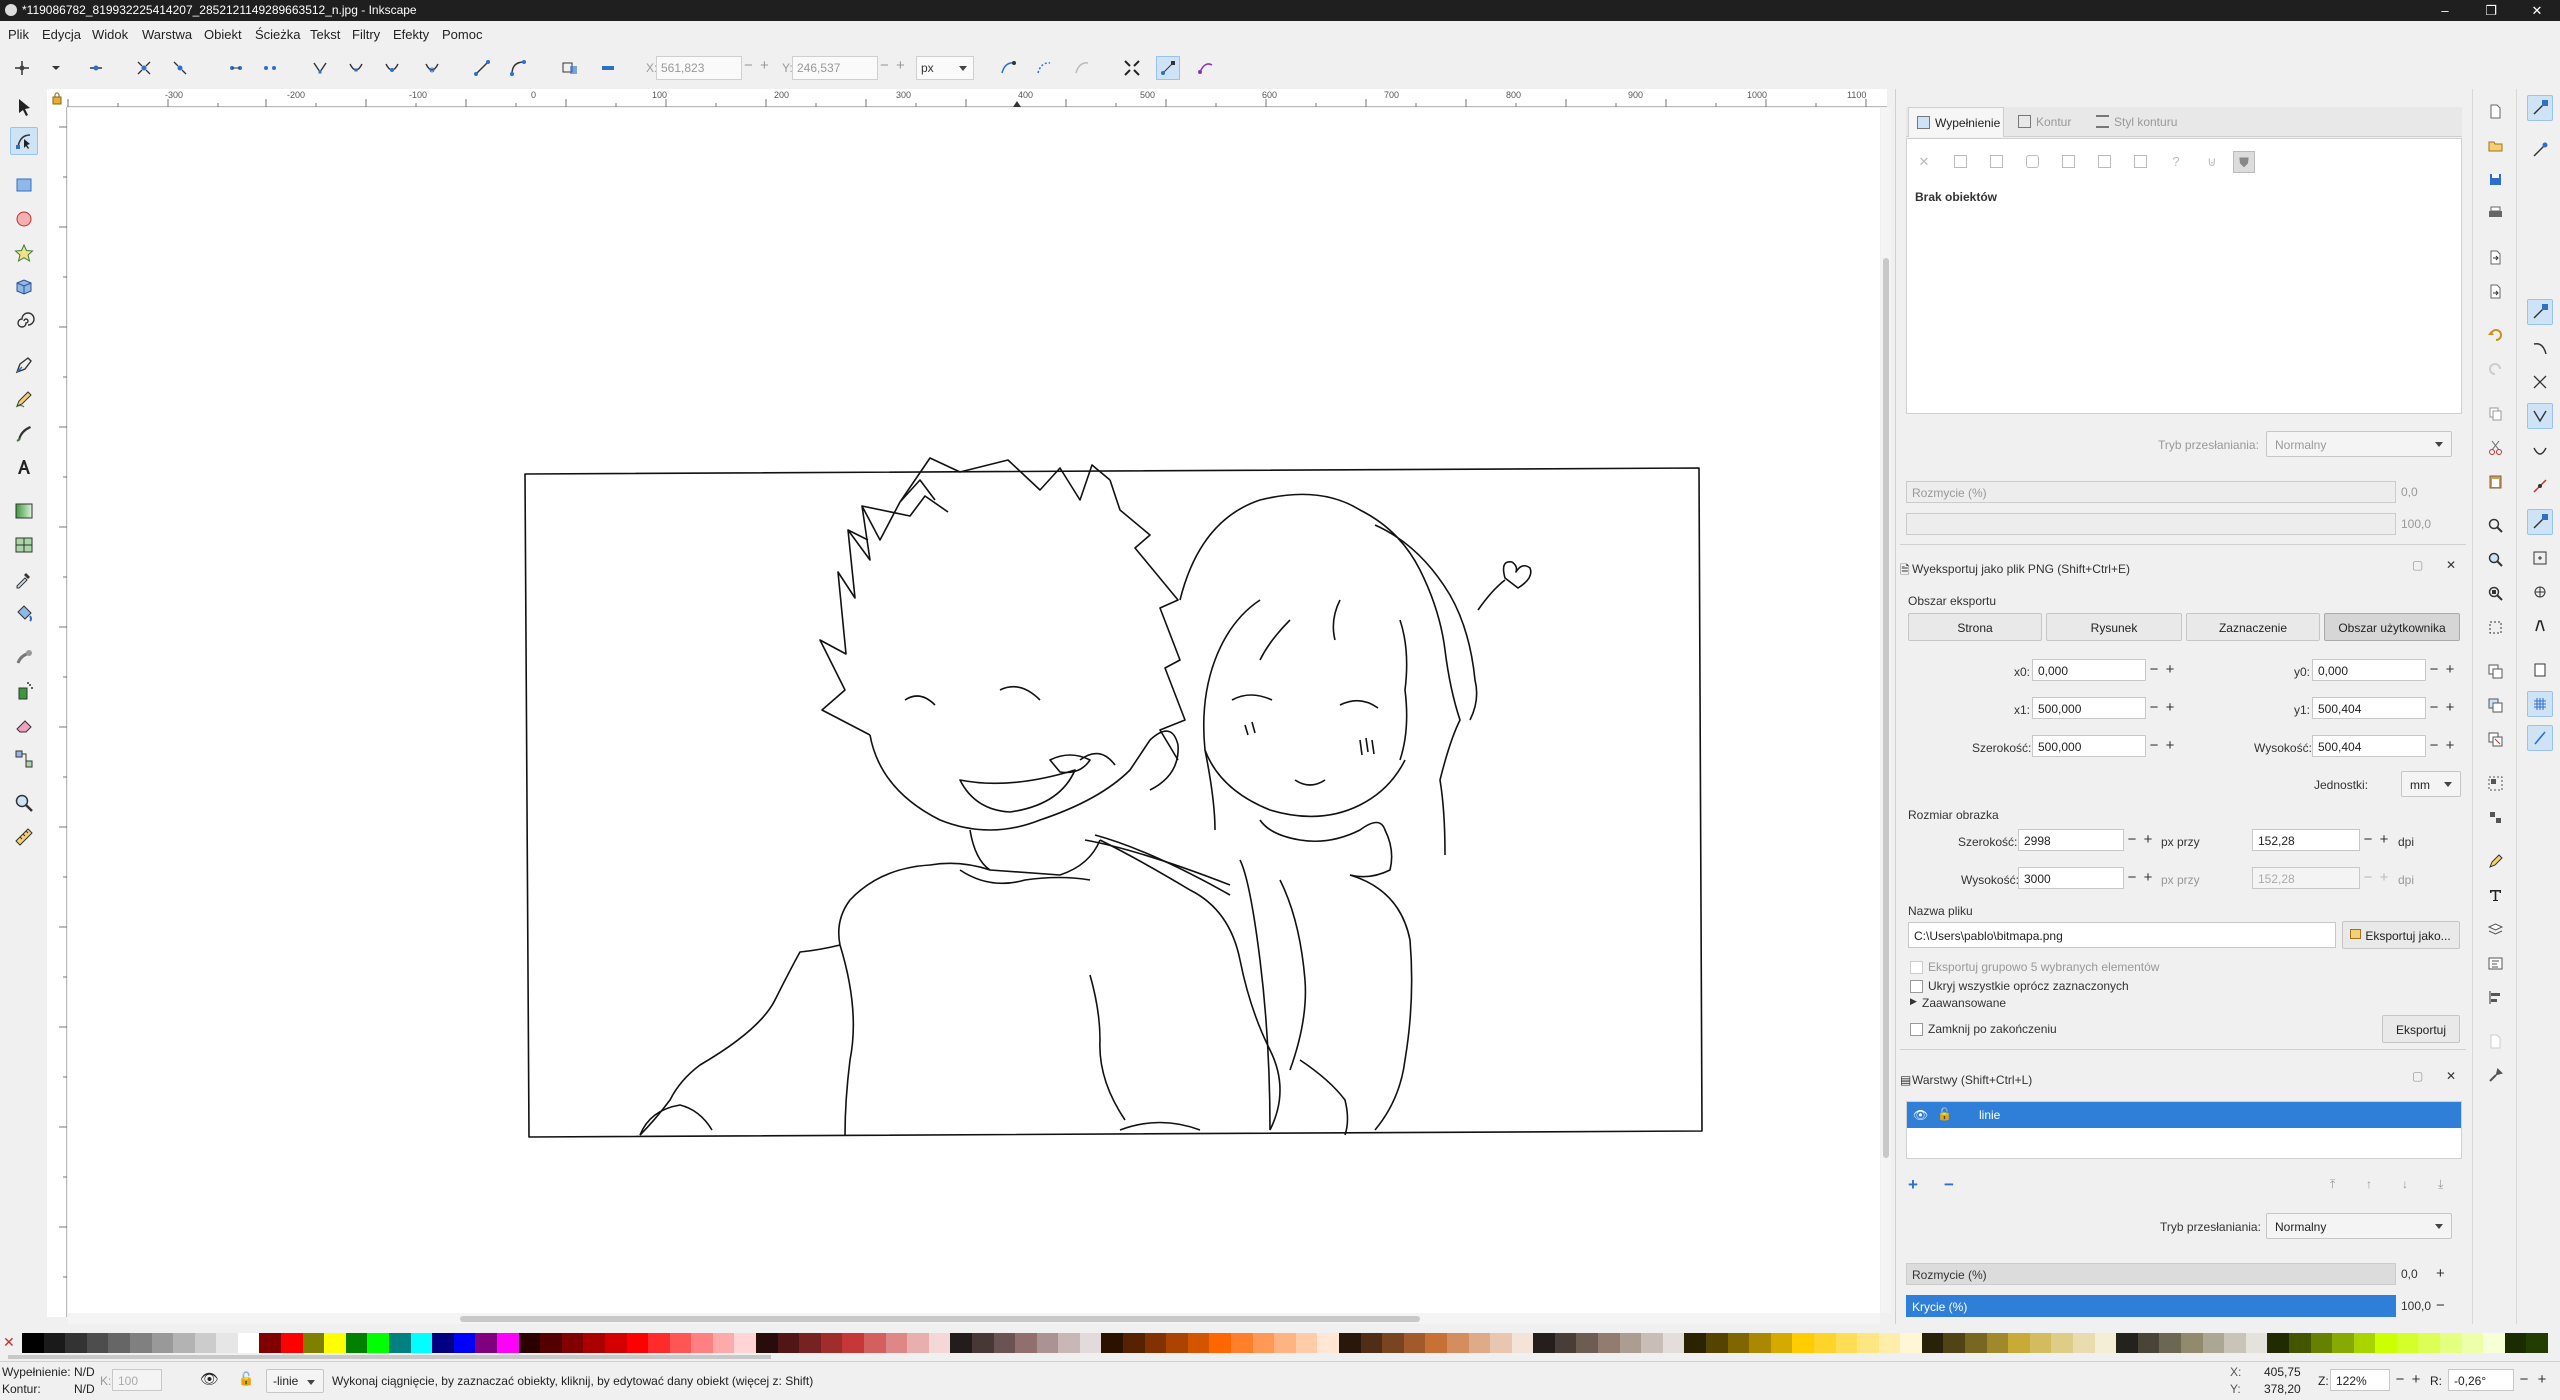 The width and height of the screenshot is (2560, 1400). Describe the element at coordinates (518, 68) in the screenshot. I see `segment-curve-icon` at that location.